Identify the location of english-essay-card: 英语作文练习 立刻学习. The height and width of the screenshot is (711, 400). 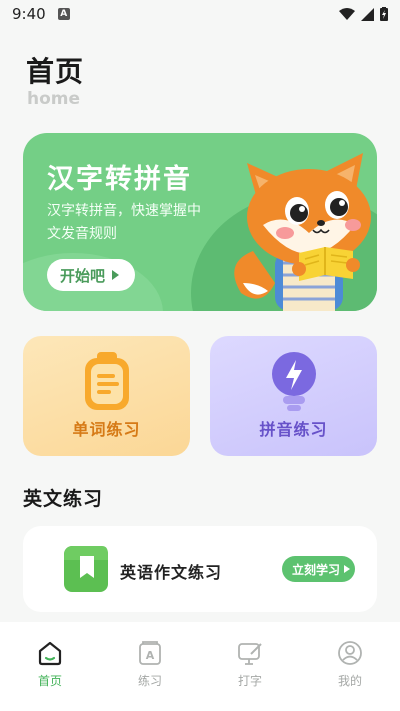
(200, 569).